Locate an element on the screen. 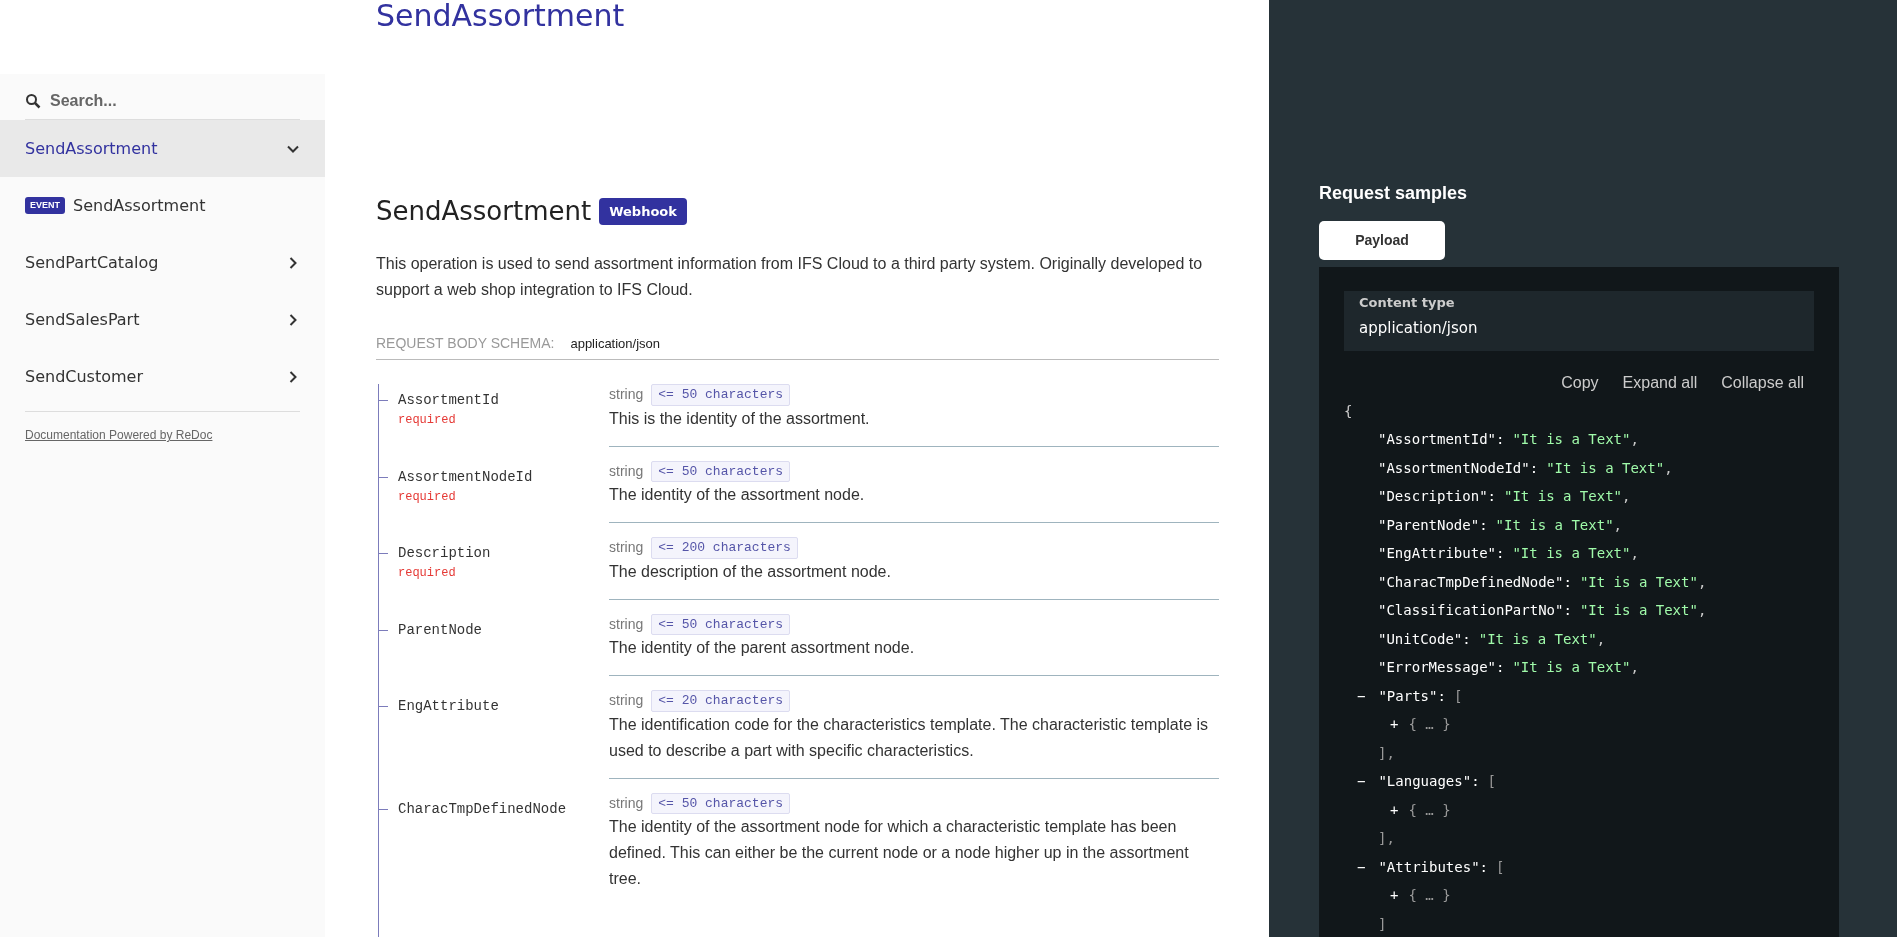 Image resolution: width=1897 pixels, height=937 pixels. code-key: "ErrorMessage": is located at coordinates (1441, 668).